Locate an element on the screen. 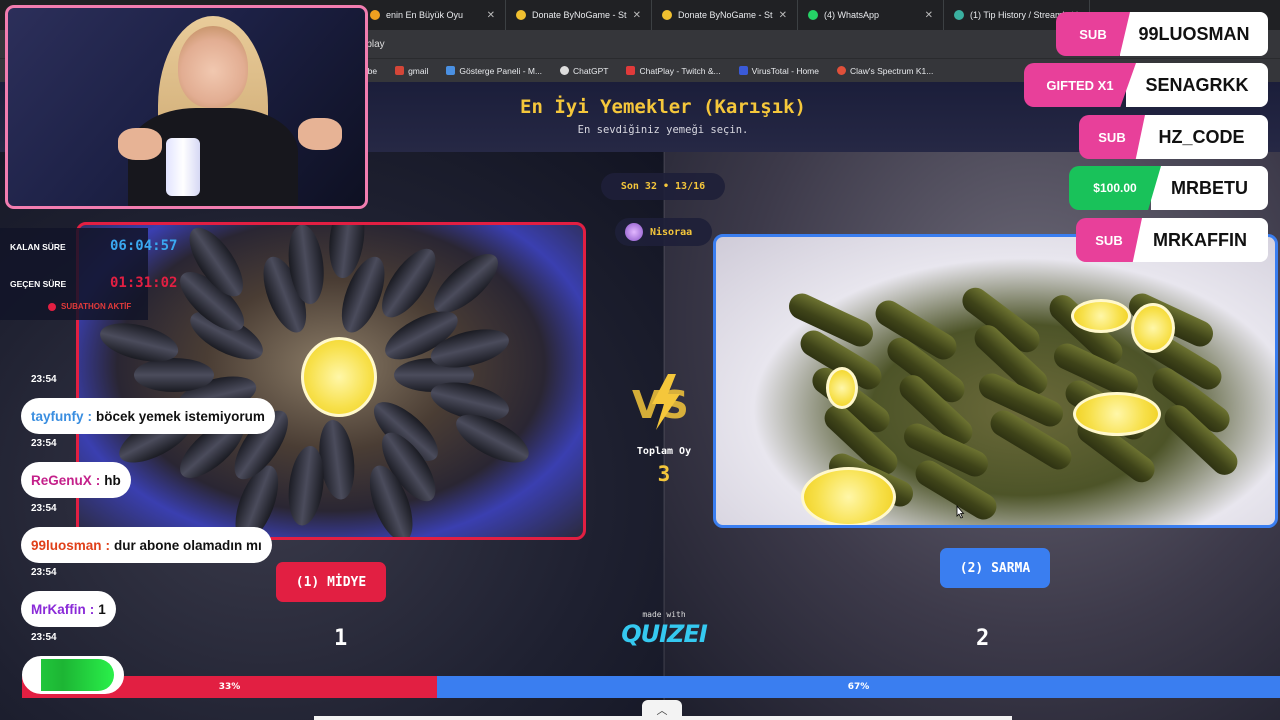 The width and height of the screenshot is (1280, 720). tab-title: (4) WhatsApp is located at coordinates (852, 15).